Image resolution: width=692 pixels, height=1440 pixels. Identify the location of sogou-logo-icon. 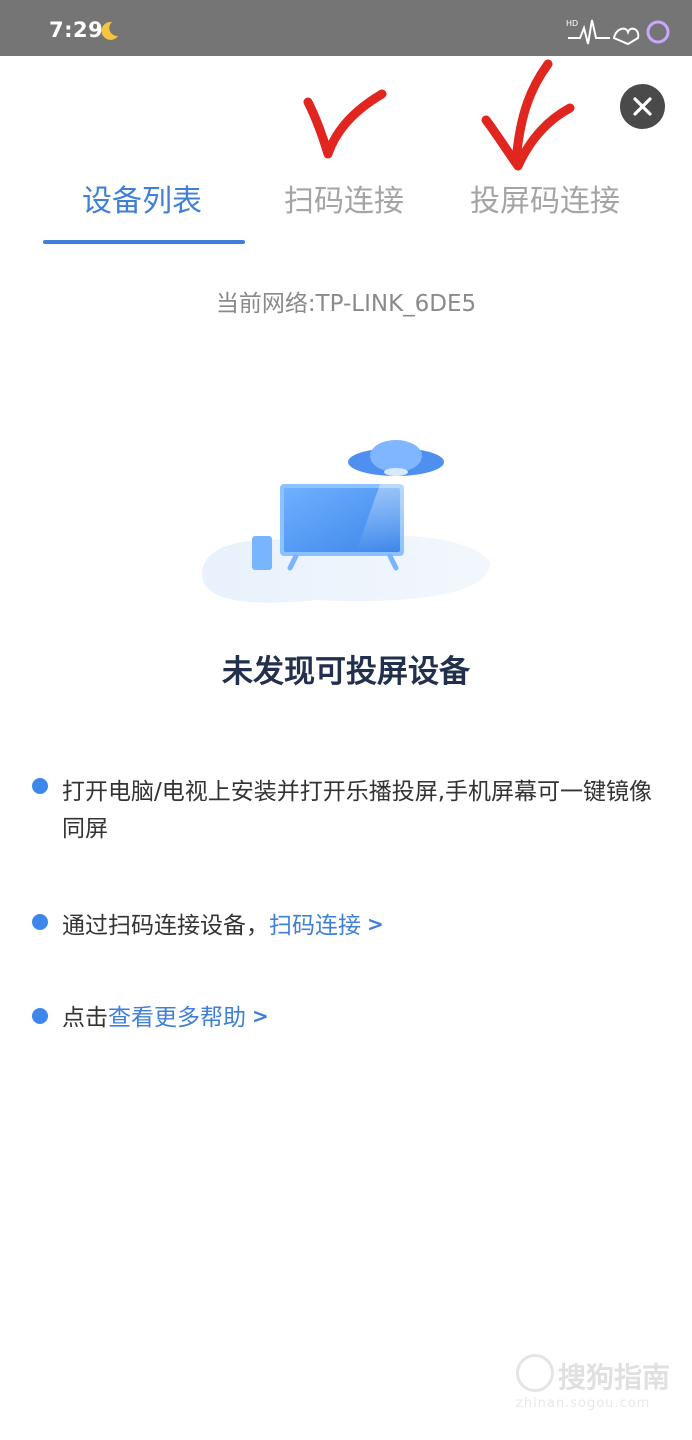
(535, 1373).